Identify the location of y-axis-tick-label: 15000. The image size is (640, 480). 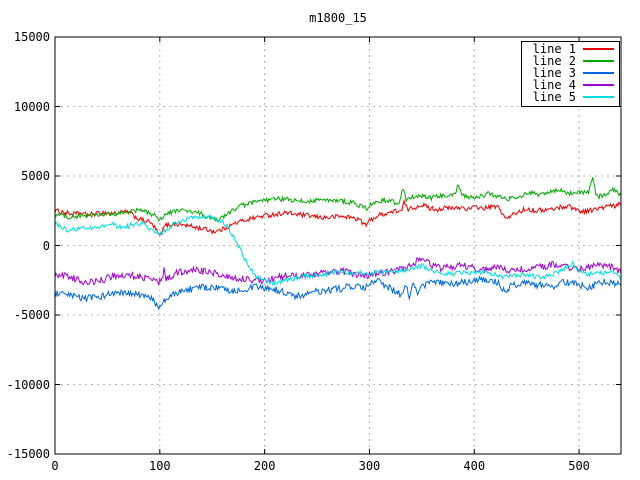
(31, 37).